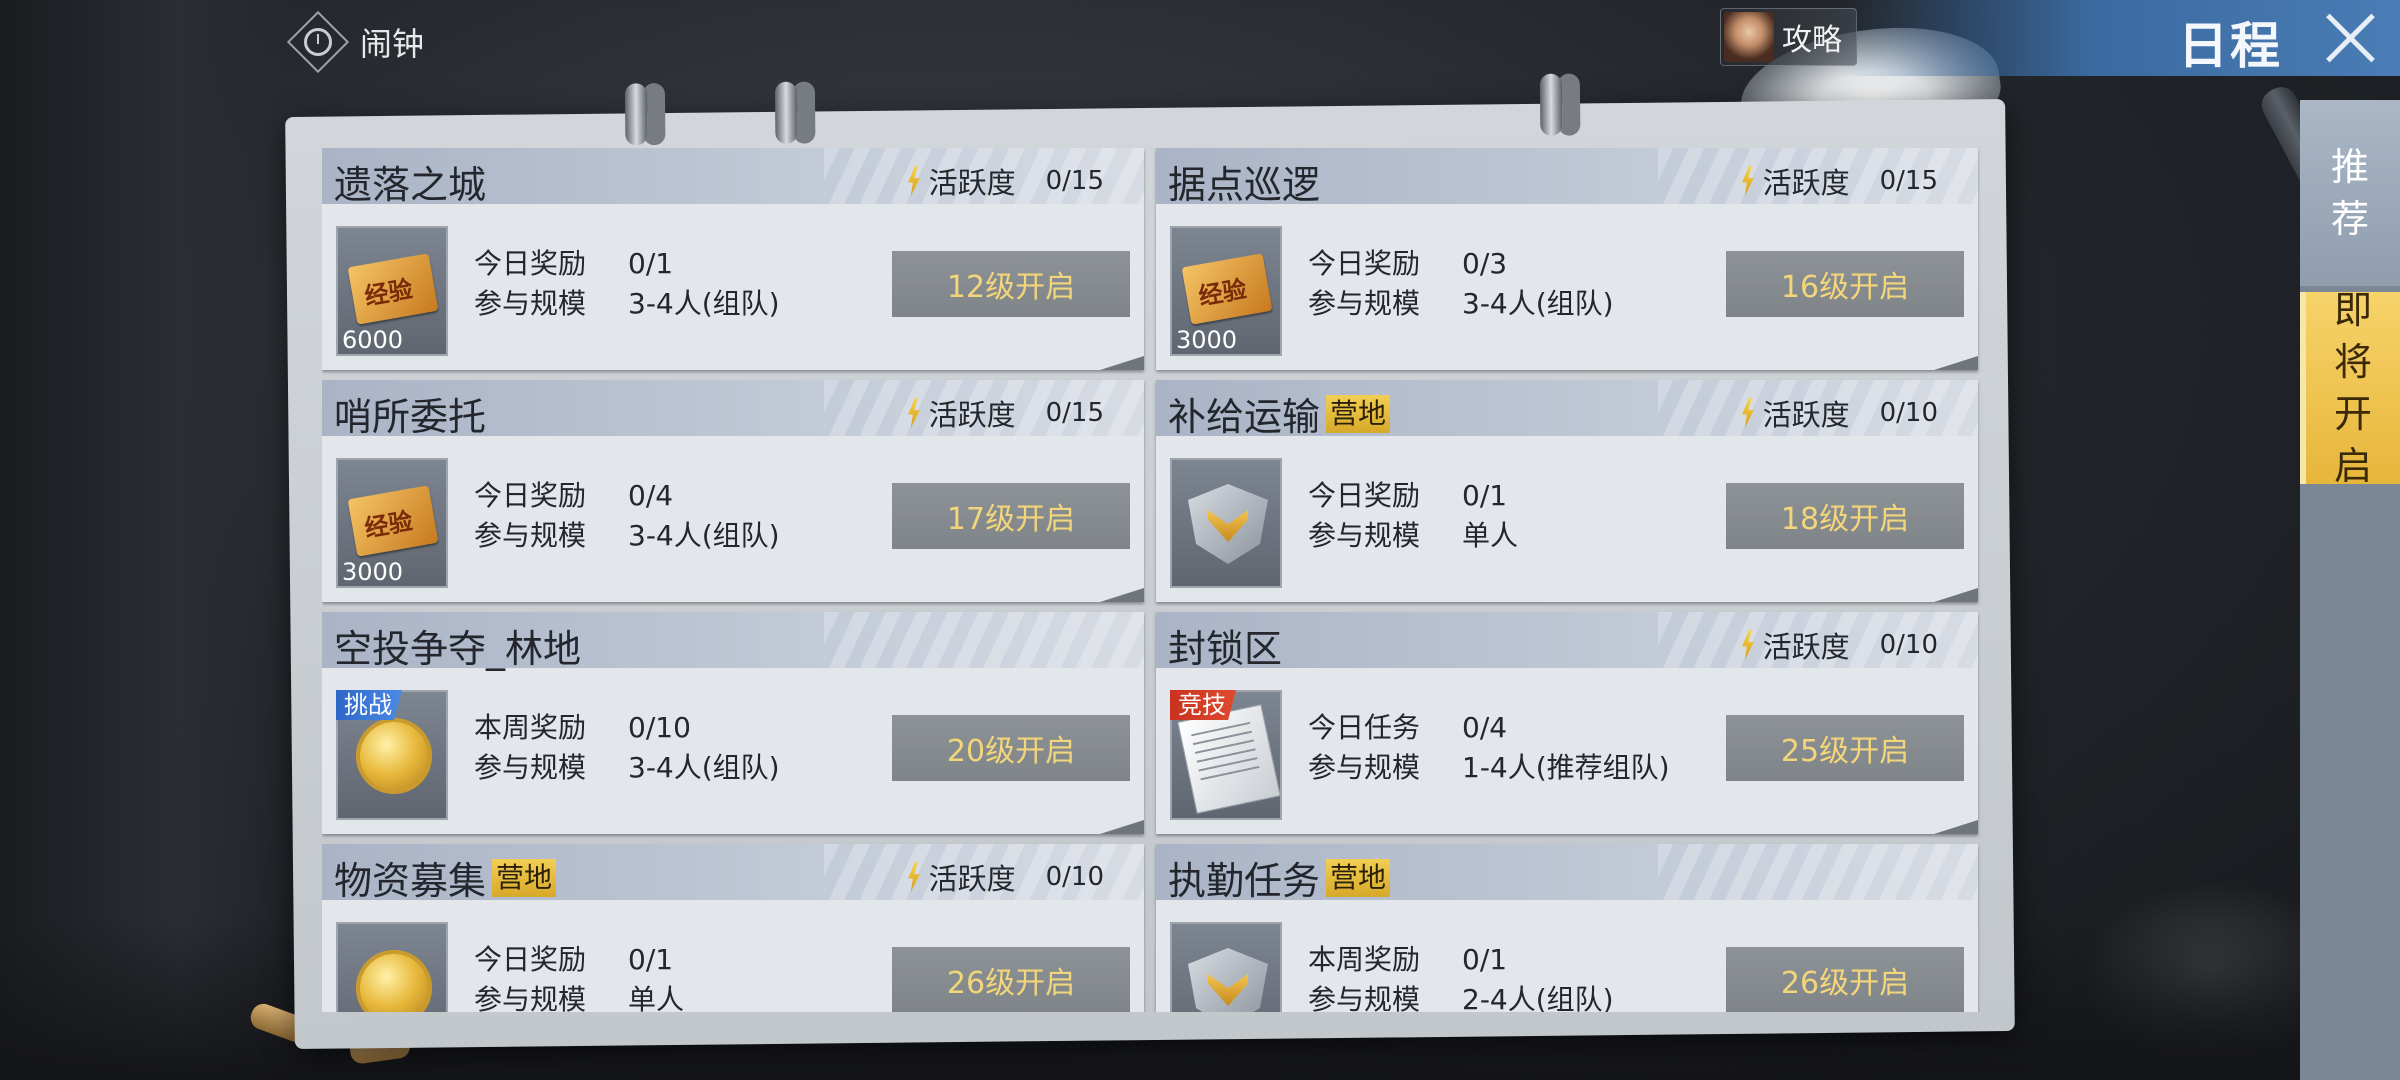 The image size is (2400, 1080). I want to click on card-title: 封锁区, so click(1225, 645).